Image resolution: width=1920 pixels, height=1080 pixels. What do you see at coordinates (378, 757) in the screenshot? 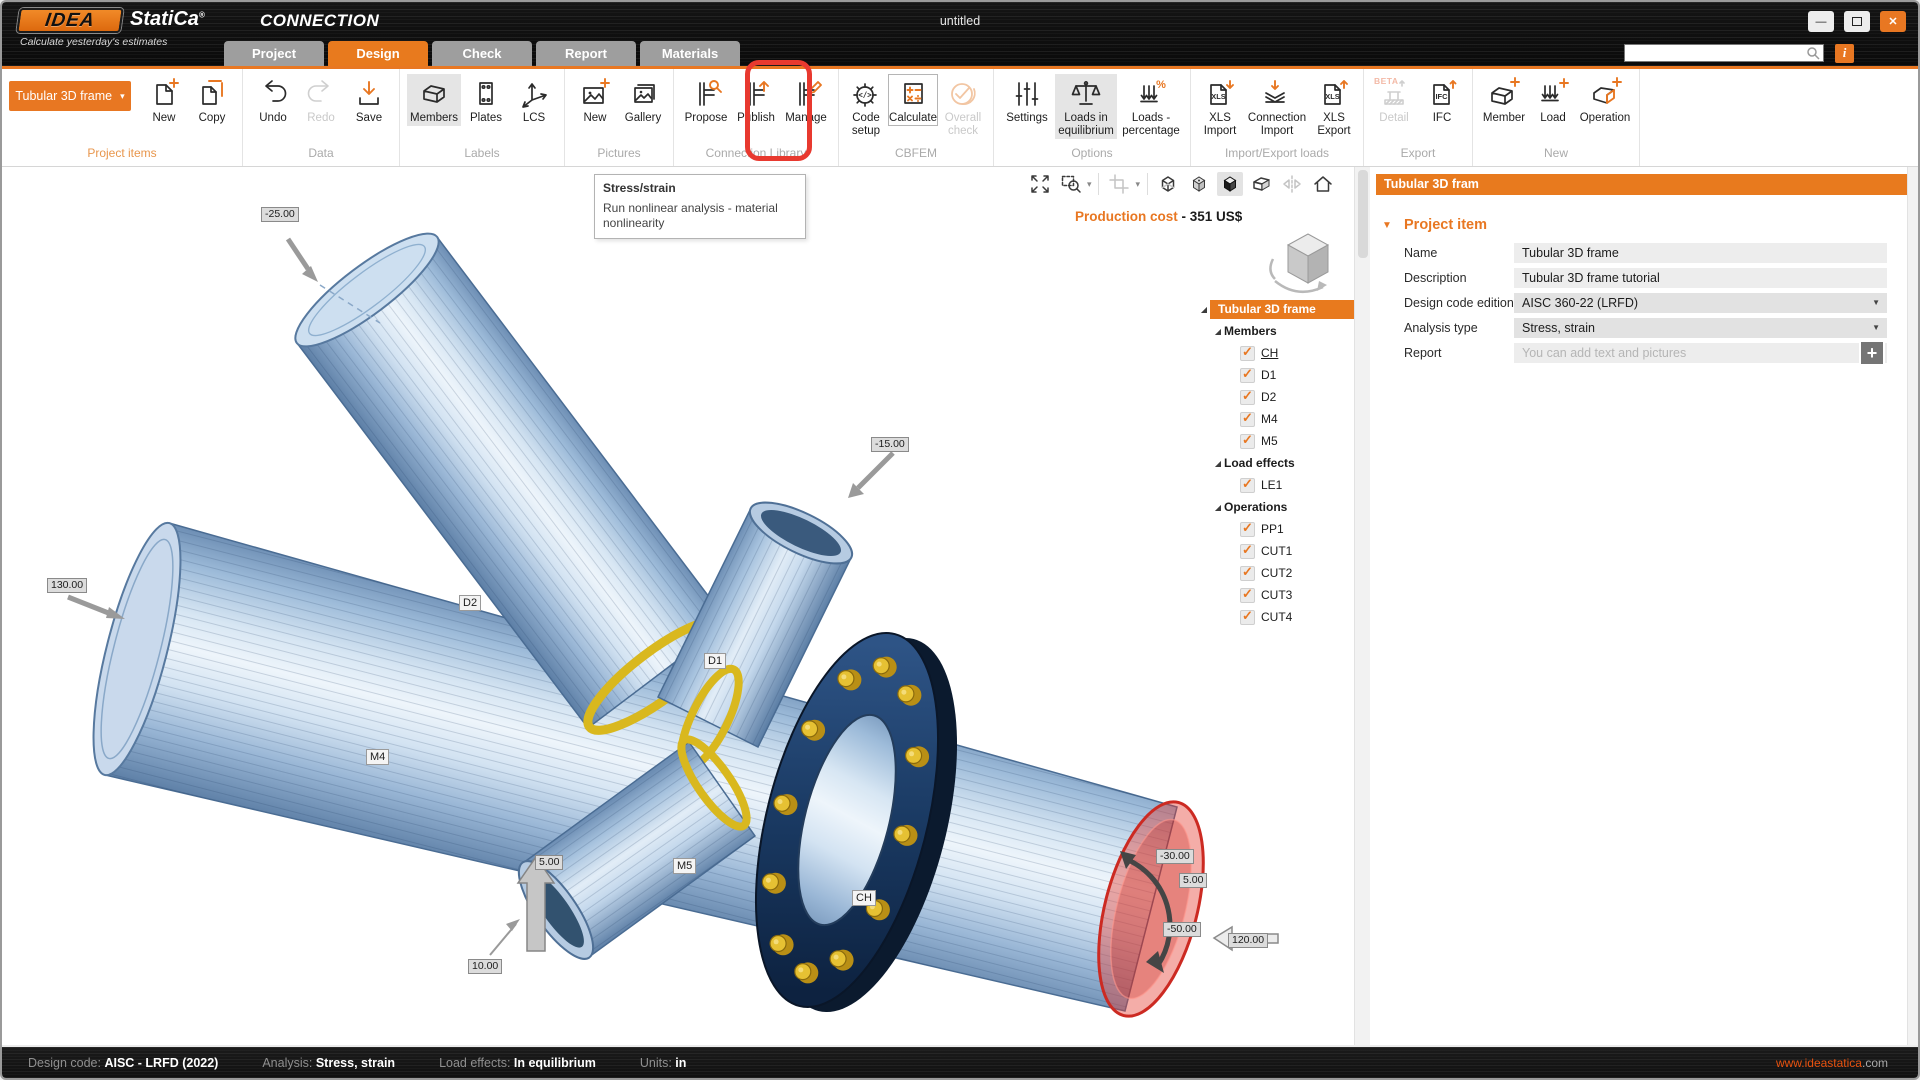
I see `member-label-m4: M4` at bounding box center [378, 757].